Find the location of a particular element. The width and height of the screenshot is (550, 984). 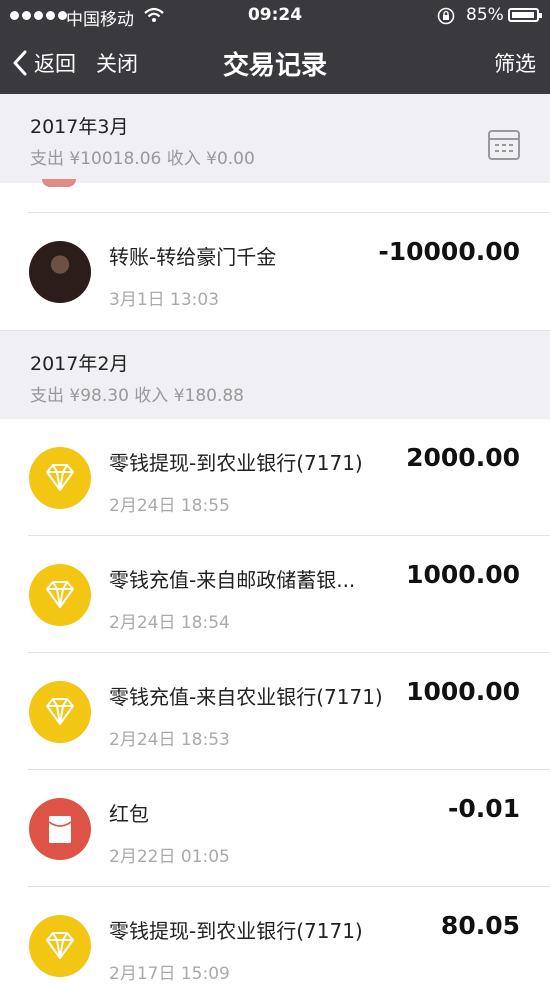

transaction-amount: -10000.00 is located at coordinates (449, 251).